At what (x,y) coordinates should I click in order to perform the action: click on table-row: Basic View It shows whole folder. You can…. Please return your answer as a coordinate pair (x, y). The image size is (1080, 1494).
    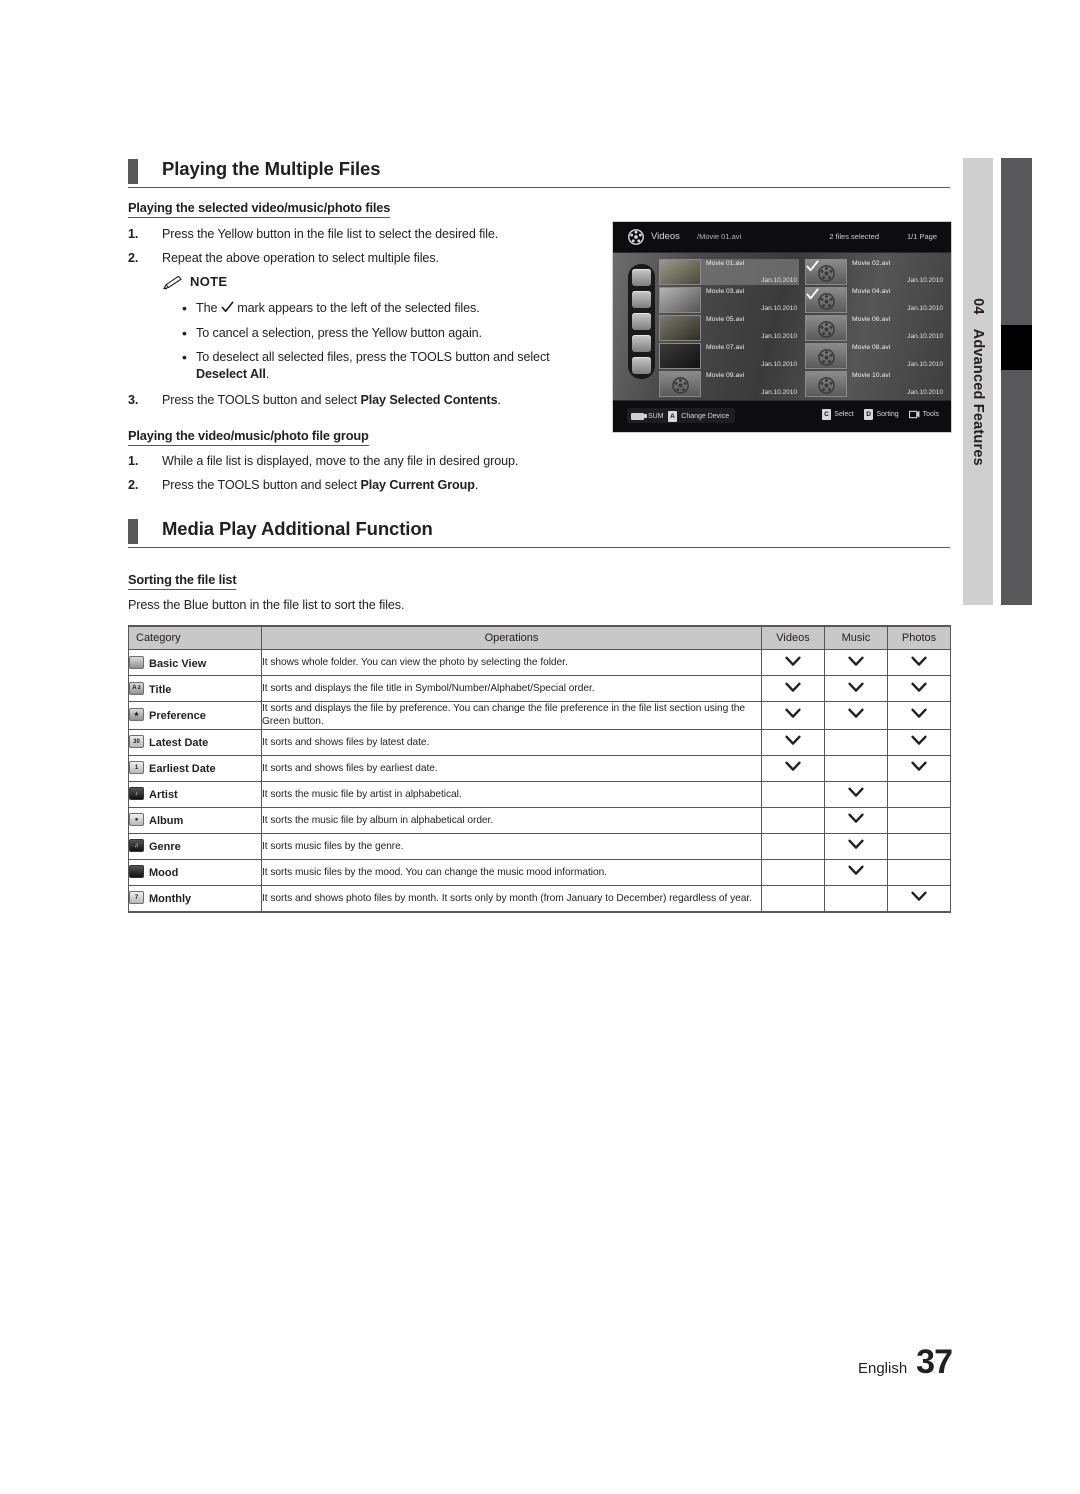
    Looking at the image, I should click on (539, 662).